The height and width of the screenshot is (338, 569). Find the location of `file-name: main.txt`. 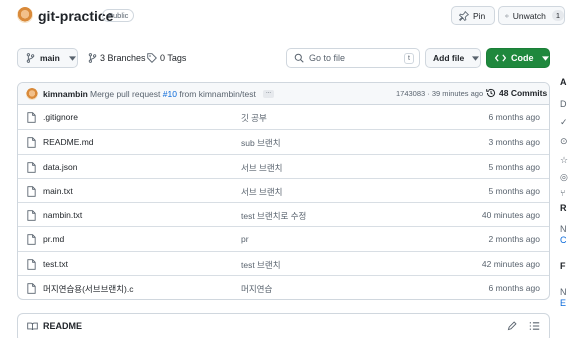

file-name: main.txt is located at coordinates (58, 191).